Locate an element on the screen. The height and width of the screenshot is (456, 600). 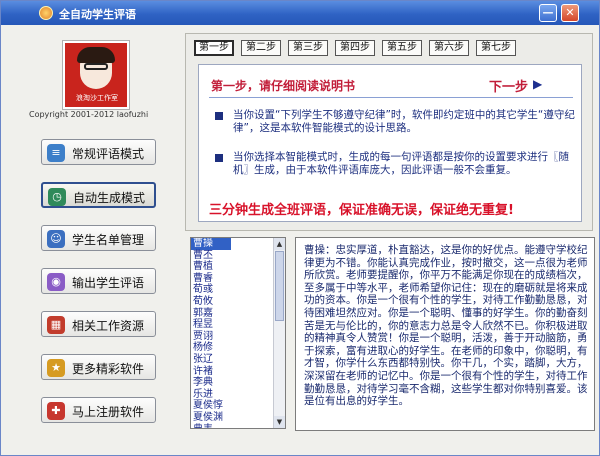
list-item: 程昱 is located at coordinates (238, 325).